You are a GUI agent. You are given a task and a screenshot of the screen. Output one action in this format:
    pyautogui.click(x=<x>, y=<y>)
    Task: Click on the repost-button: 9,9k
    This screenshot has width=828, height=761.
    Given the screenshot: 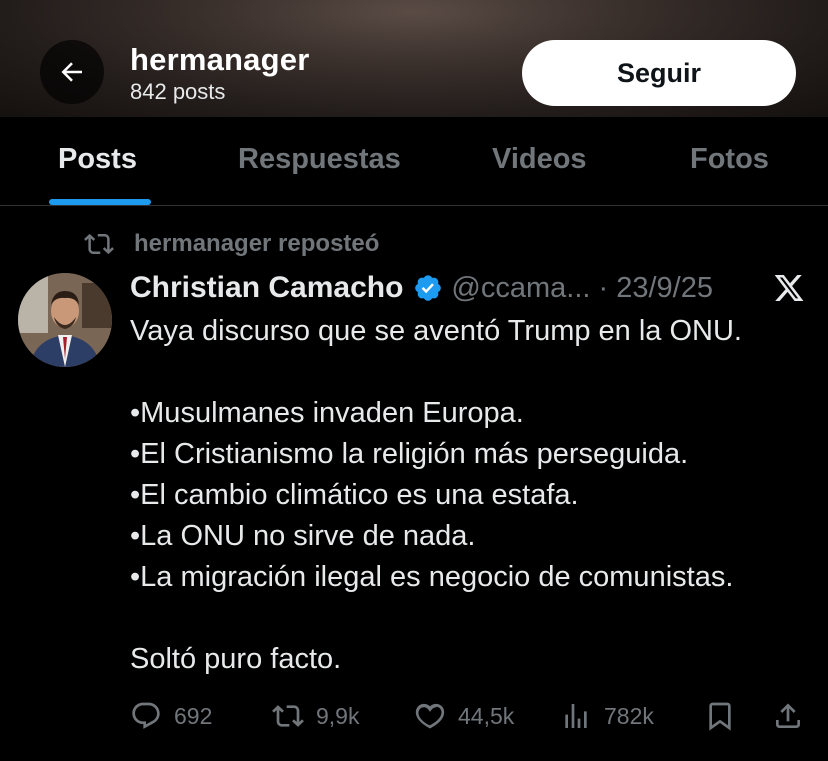 What is the action you would take?
    pyautogui.click(x=315, y=716)
    